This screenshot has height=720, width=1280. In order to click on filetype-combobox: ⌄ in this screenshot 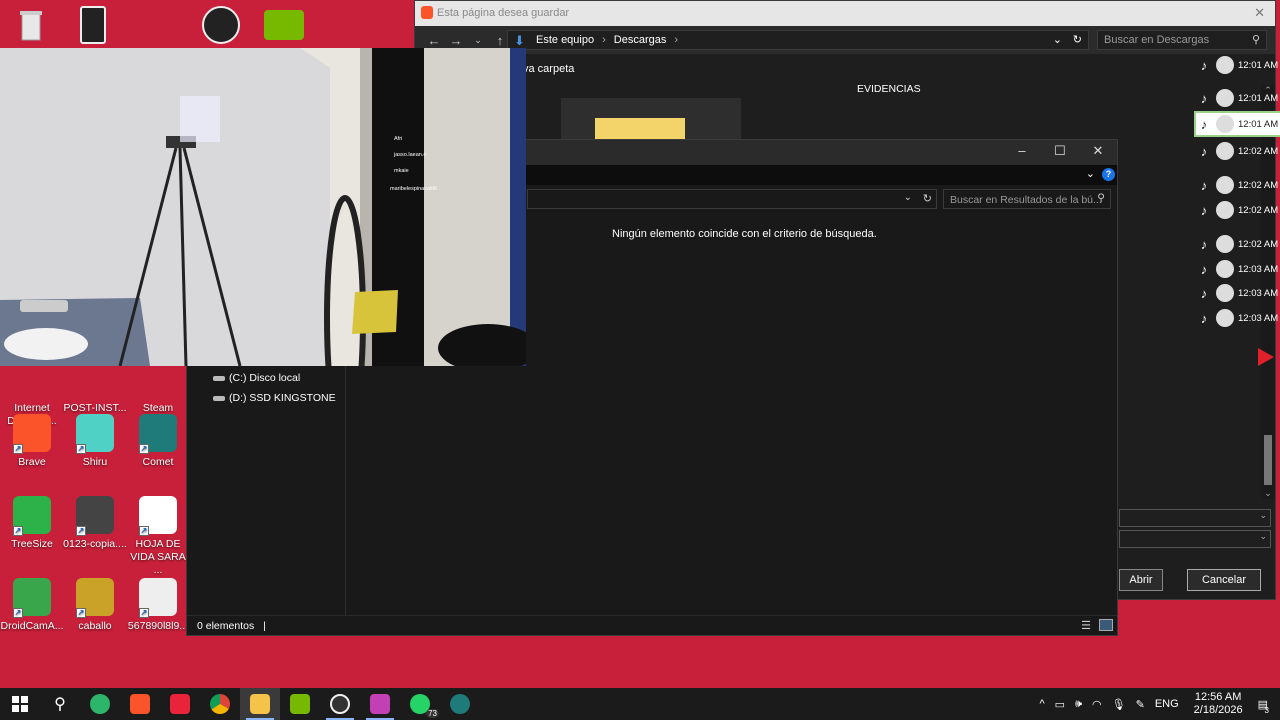, I will do `click(1195, 539)`.